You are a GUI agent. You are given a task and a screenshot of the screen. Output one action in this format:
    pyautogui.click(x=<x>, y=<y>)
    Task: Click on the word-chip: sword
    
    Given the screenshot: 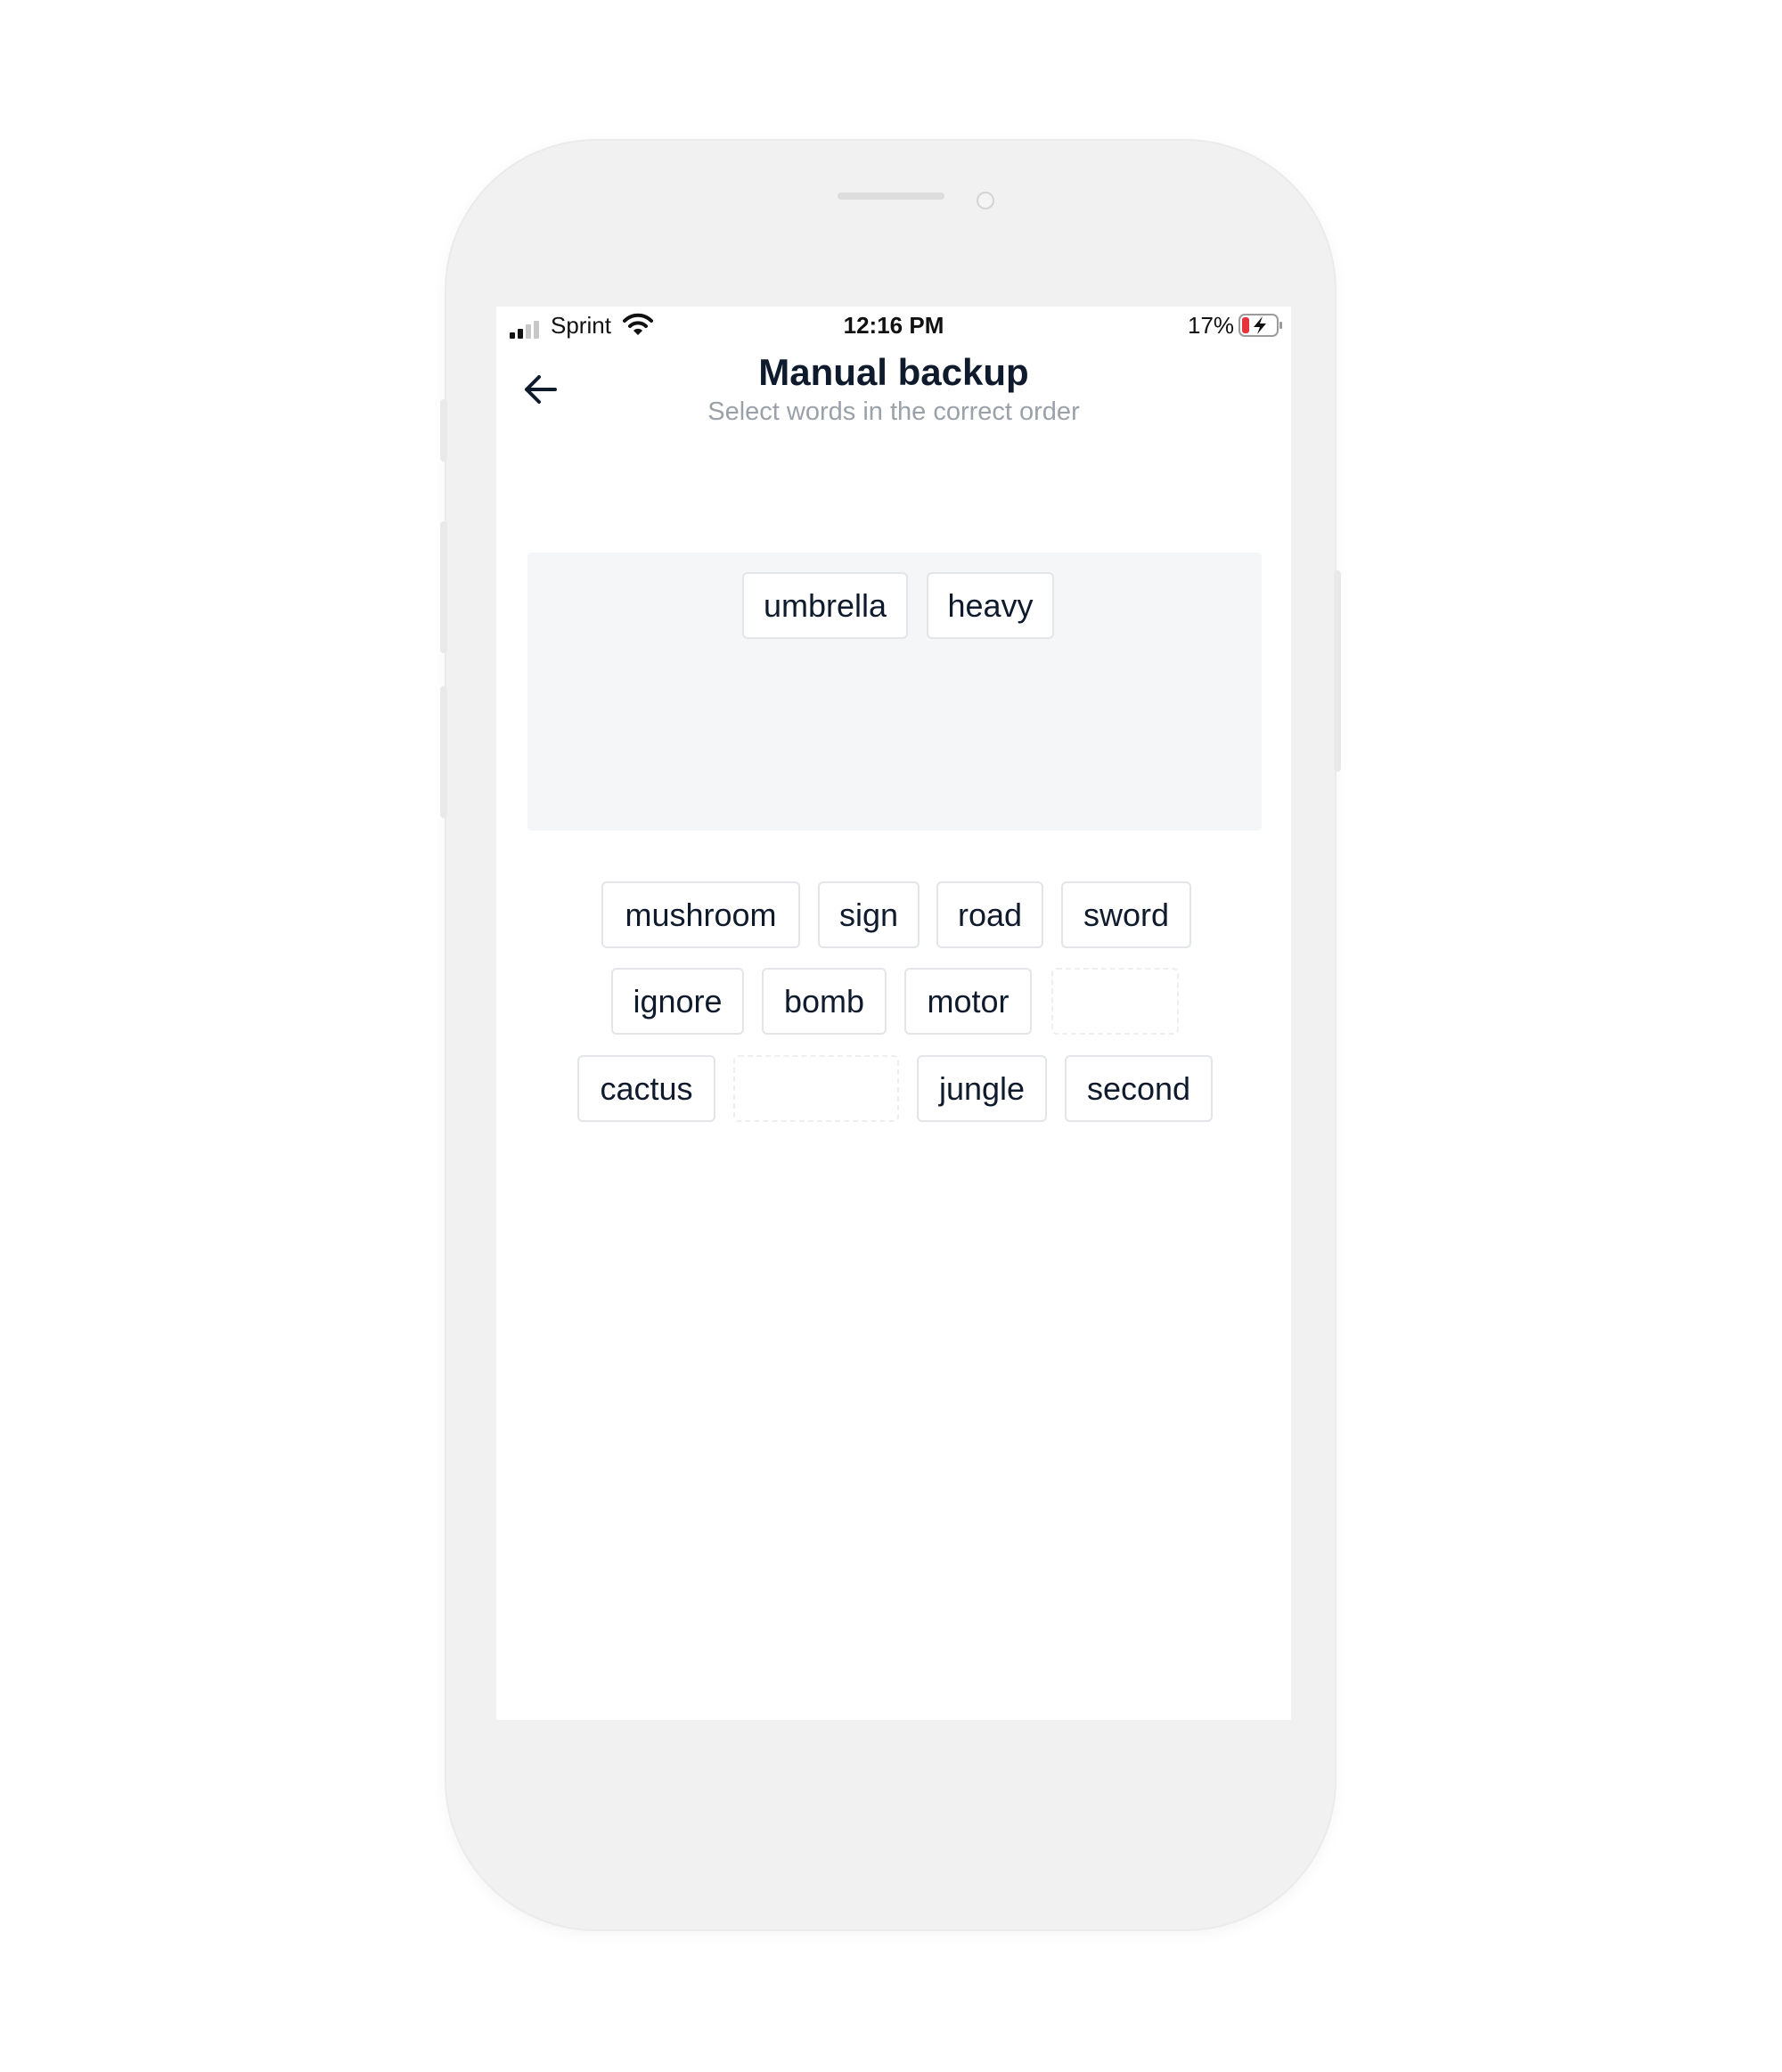 What is the action you would take?
    pyautogui.click(x=1126, y=914)
    